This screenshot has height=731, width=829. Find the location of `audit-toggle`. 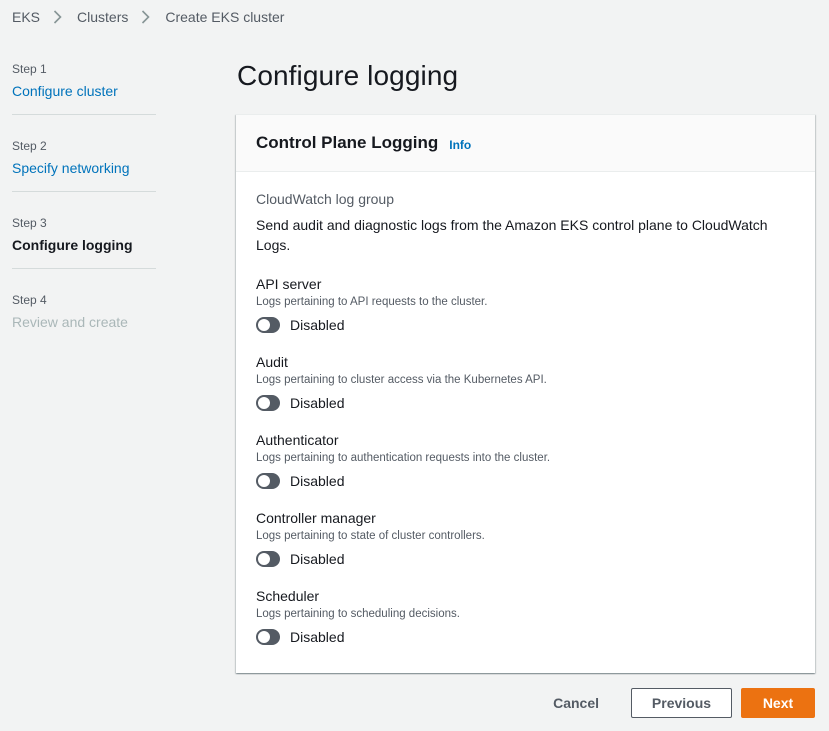

audit-toggle is located at coordinates (268, 403).